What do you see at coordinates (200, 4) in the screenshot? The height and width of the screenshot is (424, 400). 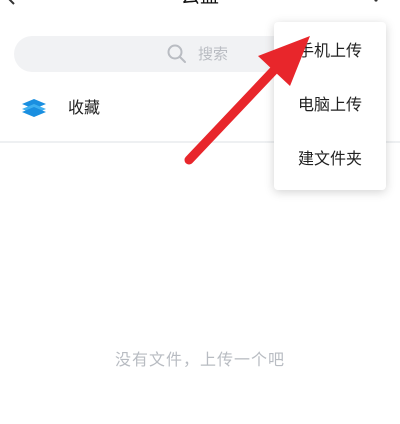 I see `page-title: 云盘` at bounding box center [200, 4].